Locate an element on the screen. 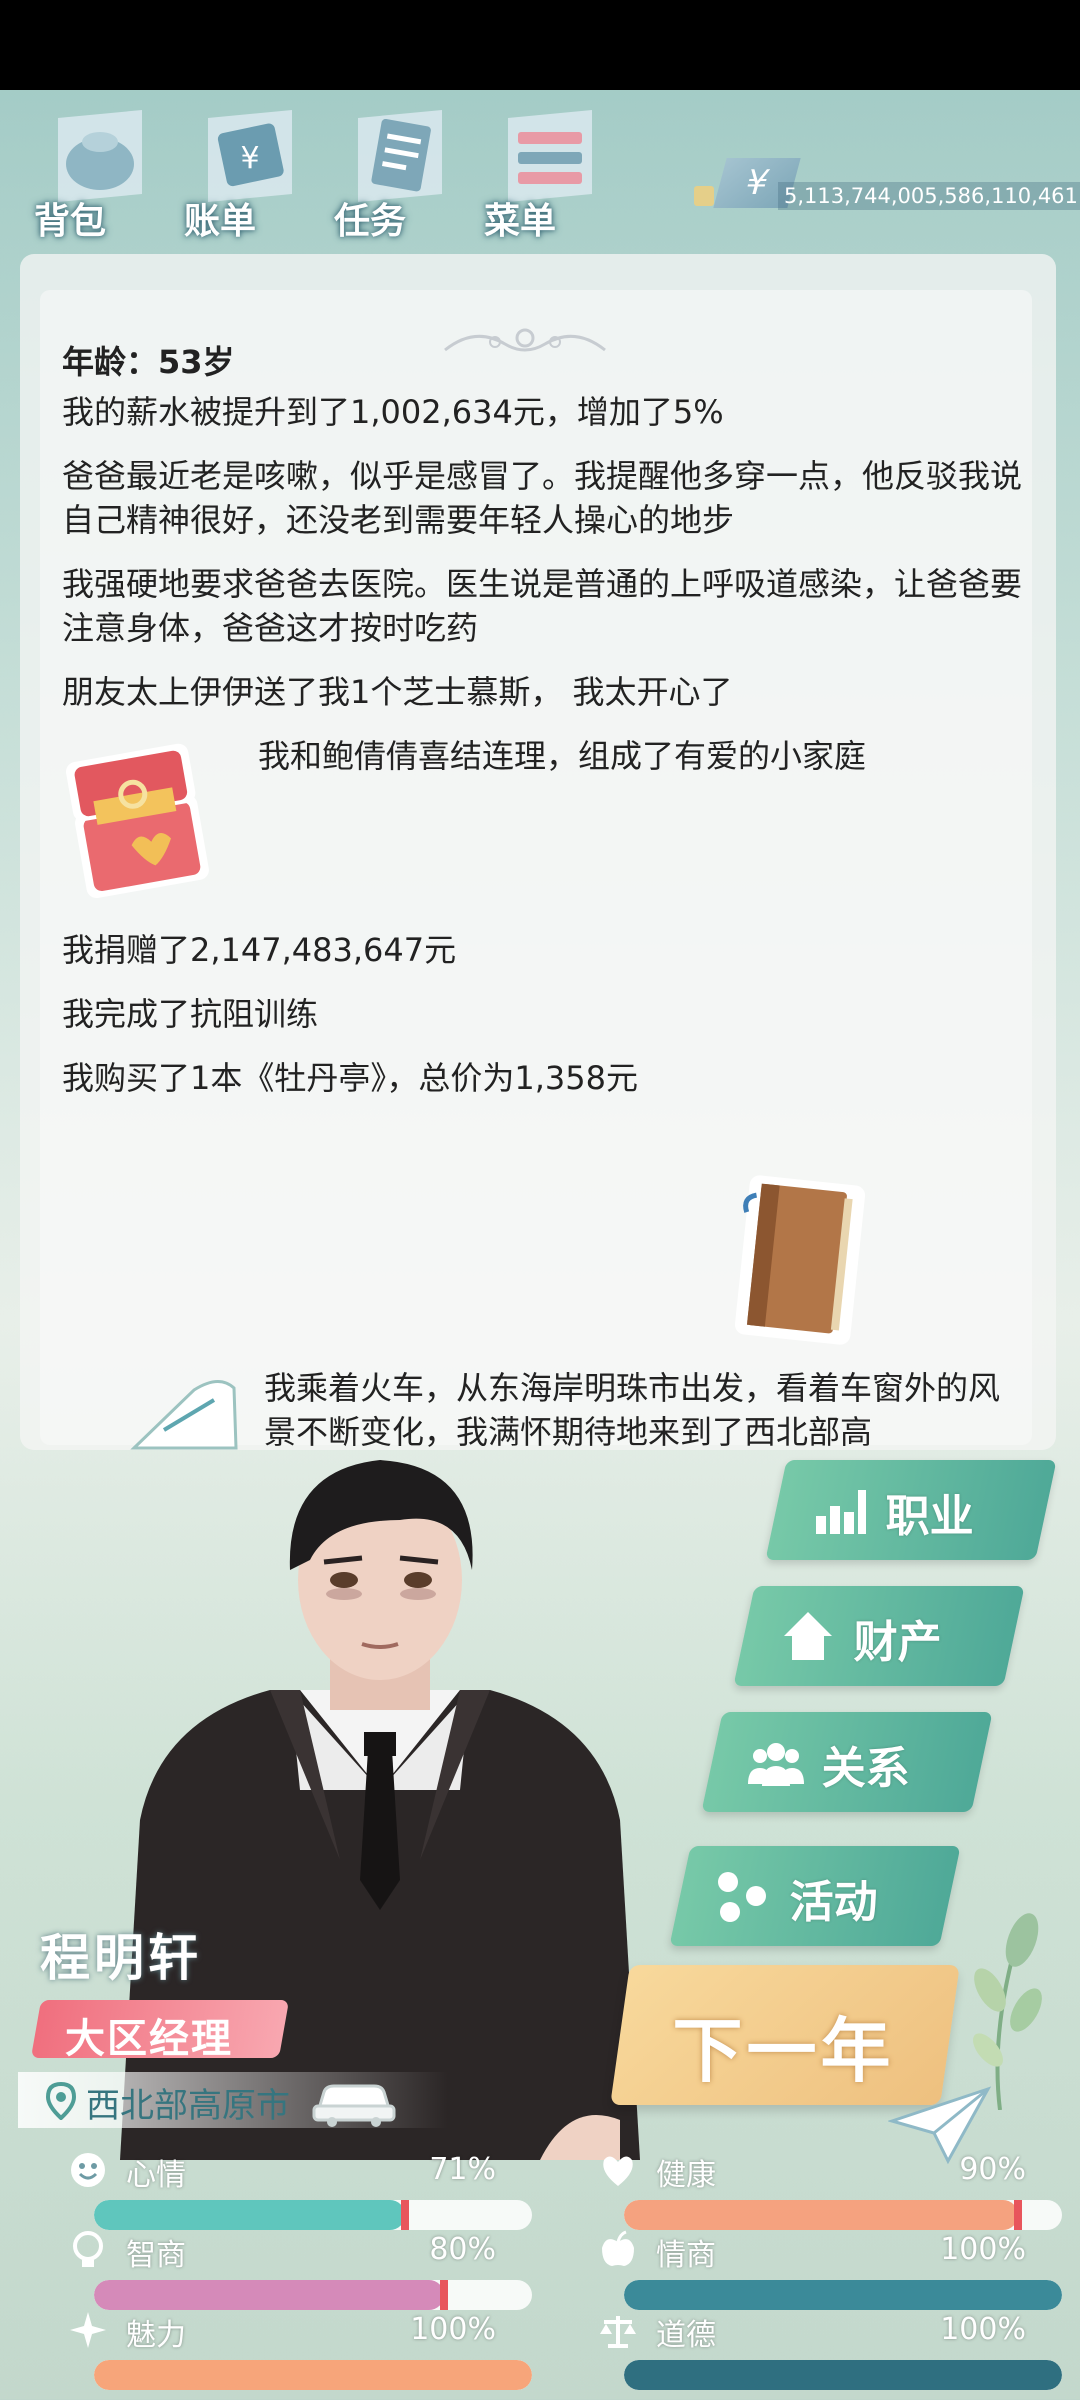 This screenshot has height=2400, width=1080. menu-bag-label: 背包 is located at coordinates (70, 221).